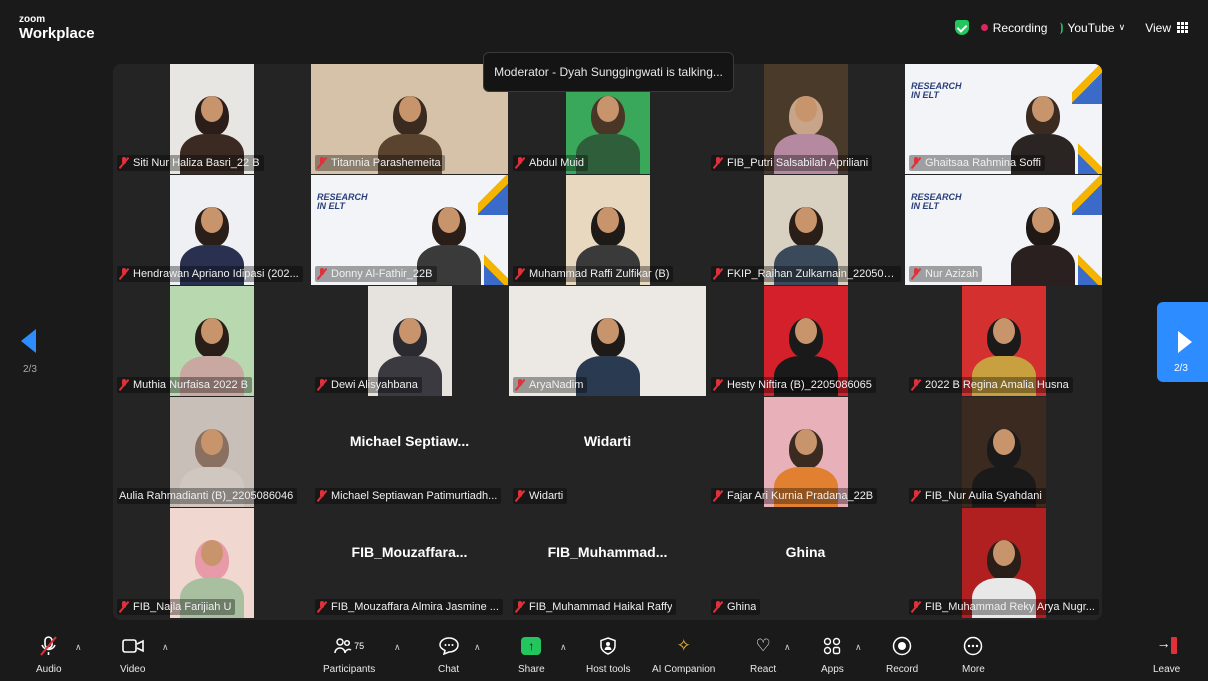  I want to click on page-indicator-left: 2/3, so click(30, 369).